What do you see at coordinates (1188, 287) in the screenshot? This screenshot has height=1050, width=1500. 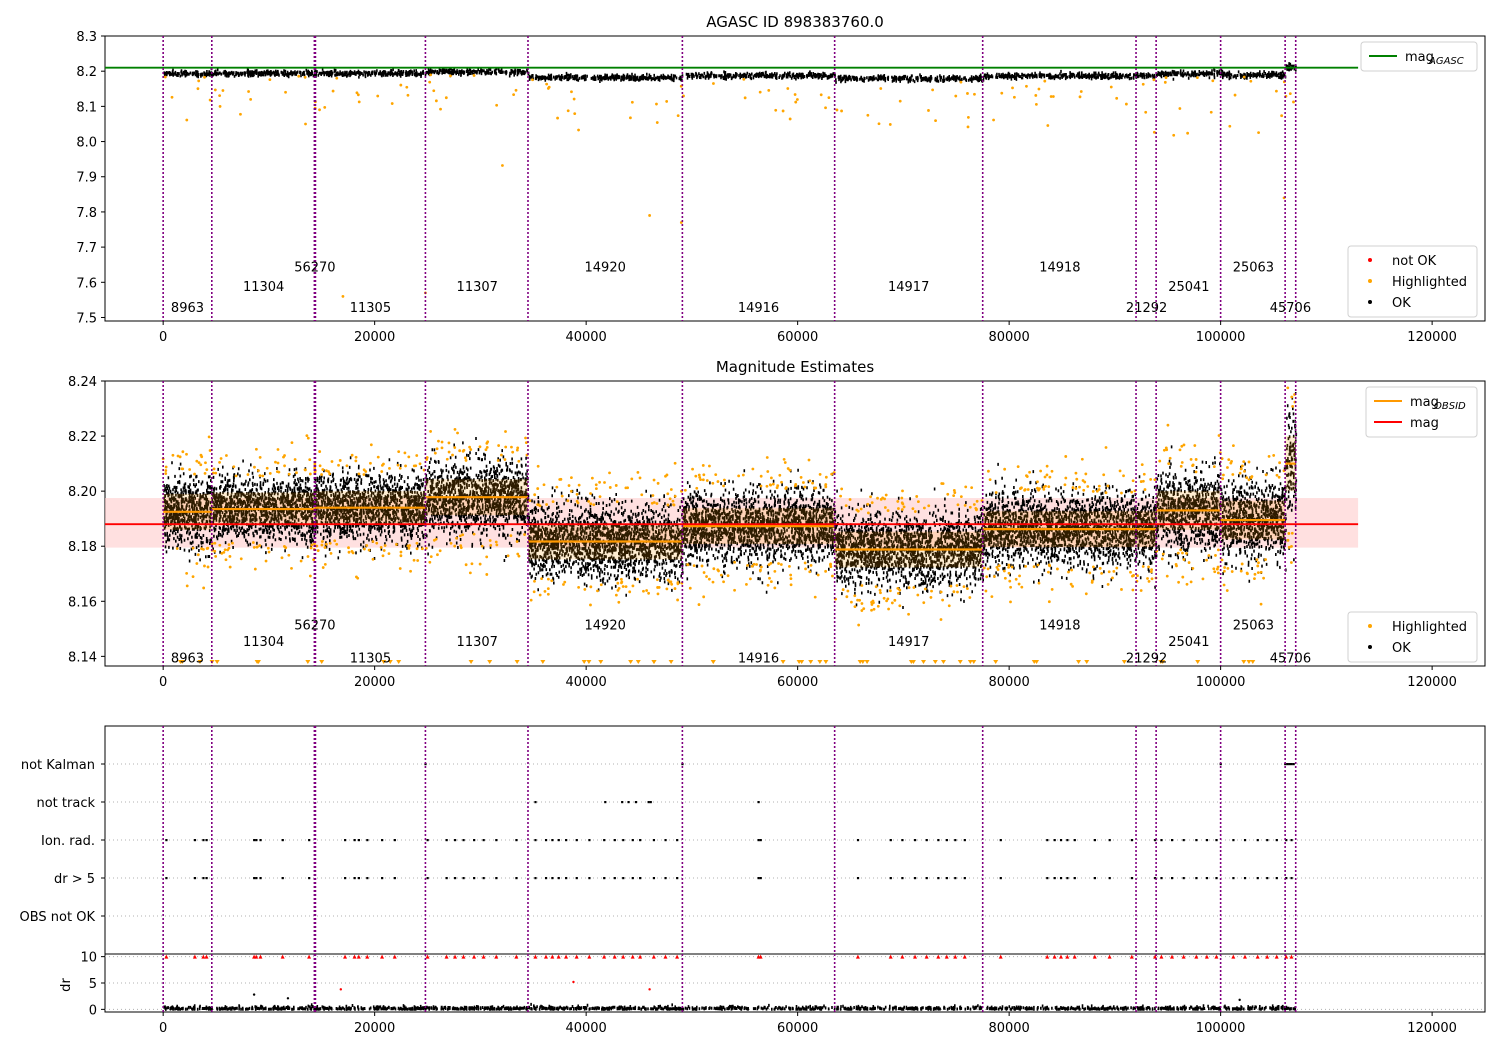 I see `panel1-obsid-label: 25041` at bounding box center [1188, 287].